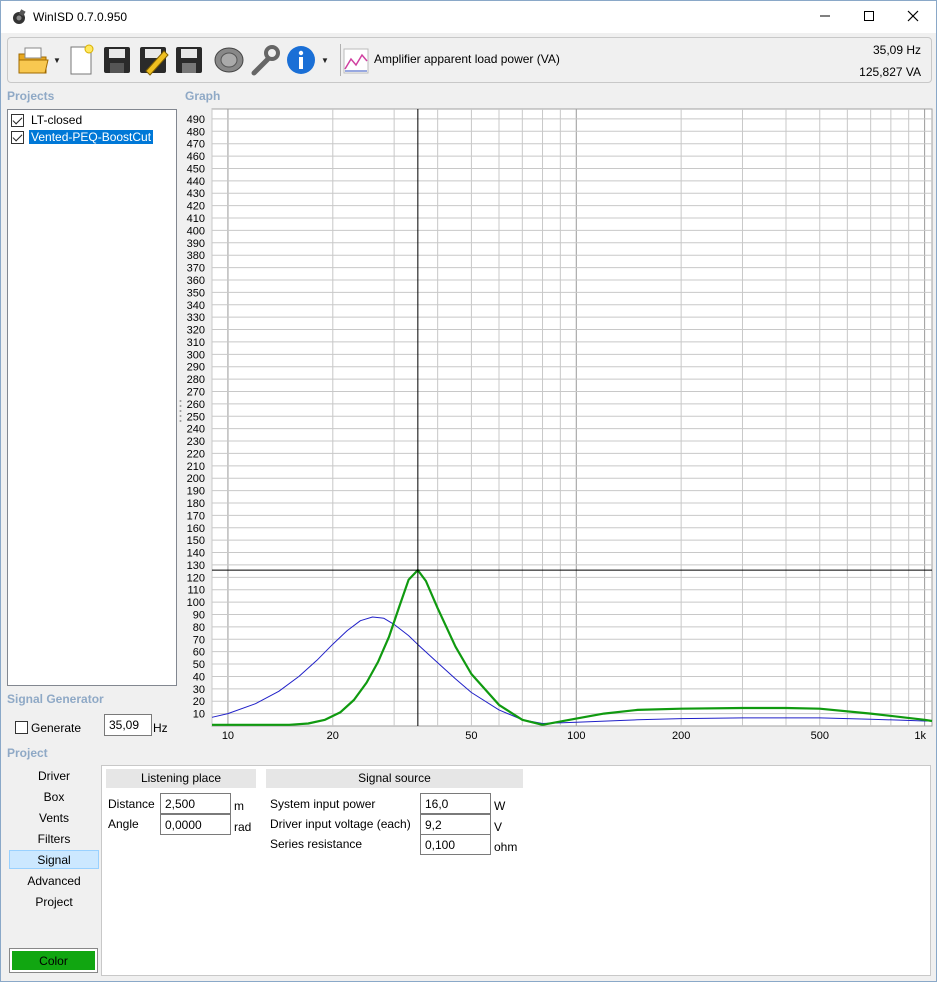 Image resolution: width=937 pixels, height=982 pixels. I want to click on angle-field: 0,0000, so click(195, 824).